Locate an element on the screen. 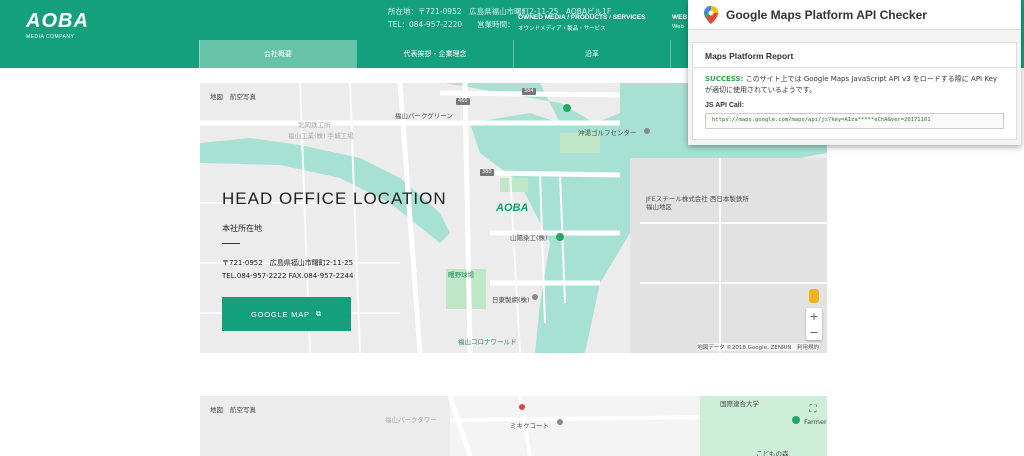 The width and height of the screenshot is (1024, 456). api-call-label: JS API Call: is located at coordinates (725, 105).